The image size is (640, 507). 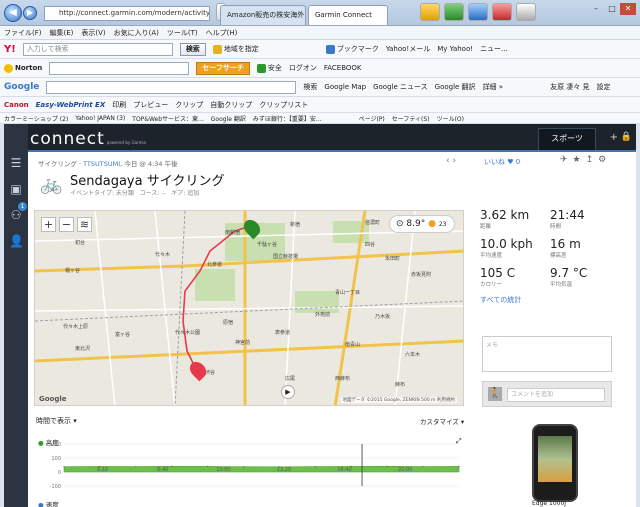 What do you see at coordinates (62, 33) in the screenshot?
I see `menu-edit: 編集(E)` at bounding box center [62, 33].